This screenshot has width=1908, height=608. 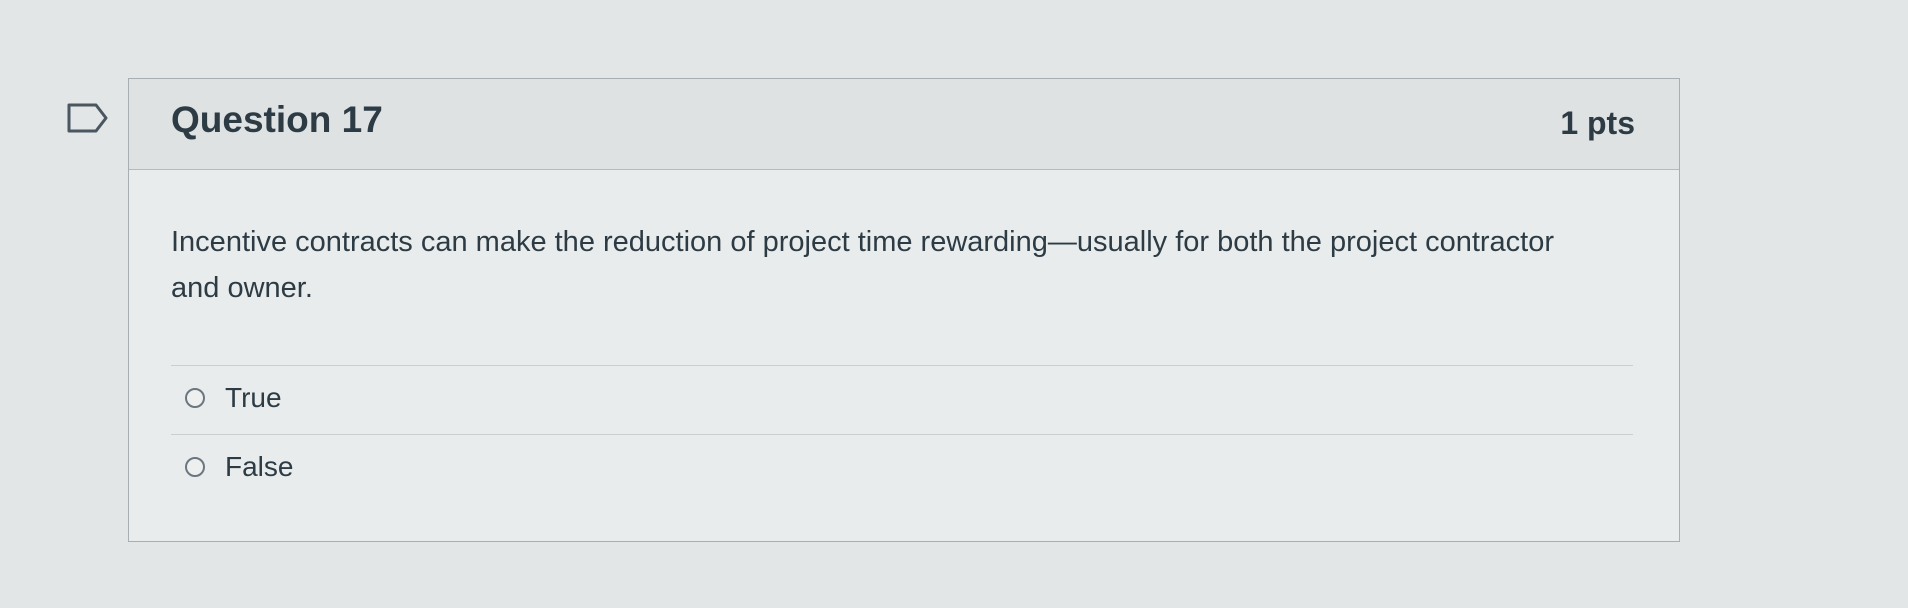 I want to click on question-header: Question 17 1 pts, so click(x=904, y=124).